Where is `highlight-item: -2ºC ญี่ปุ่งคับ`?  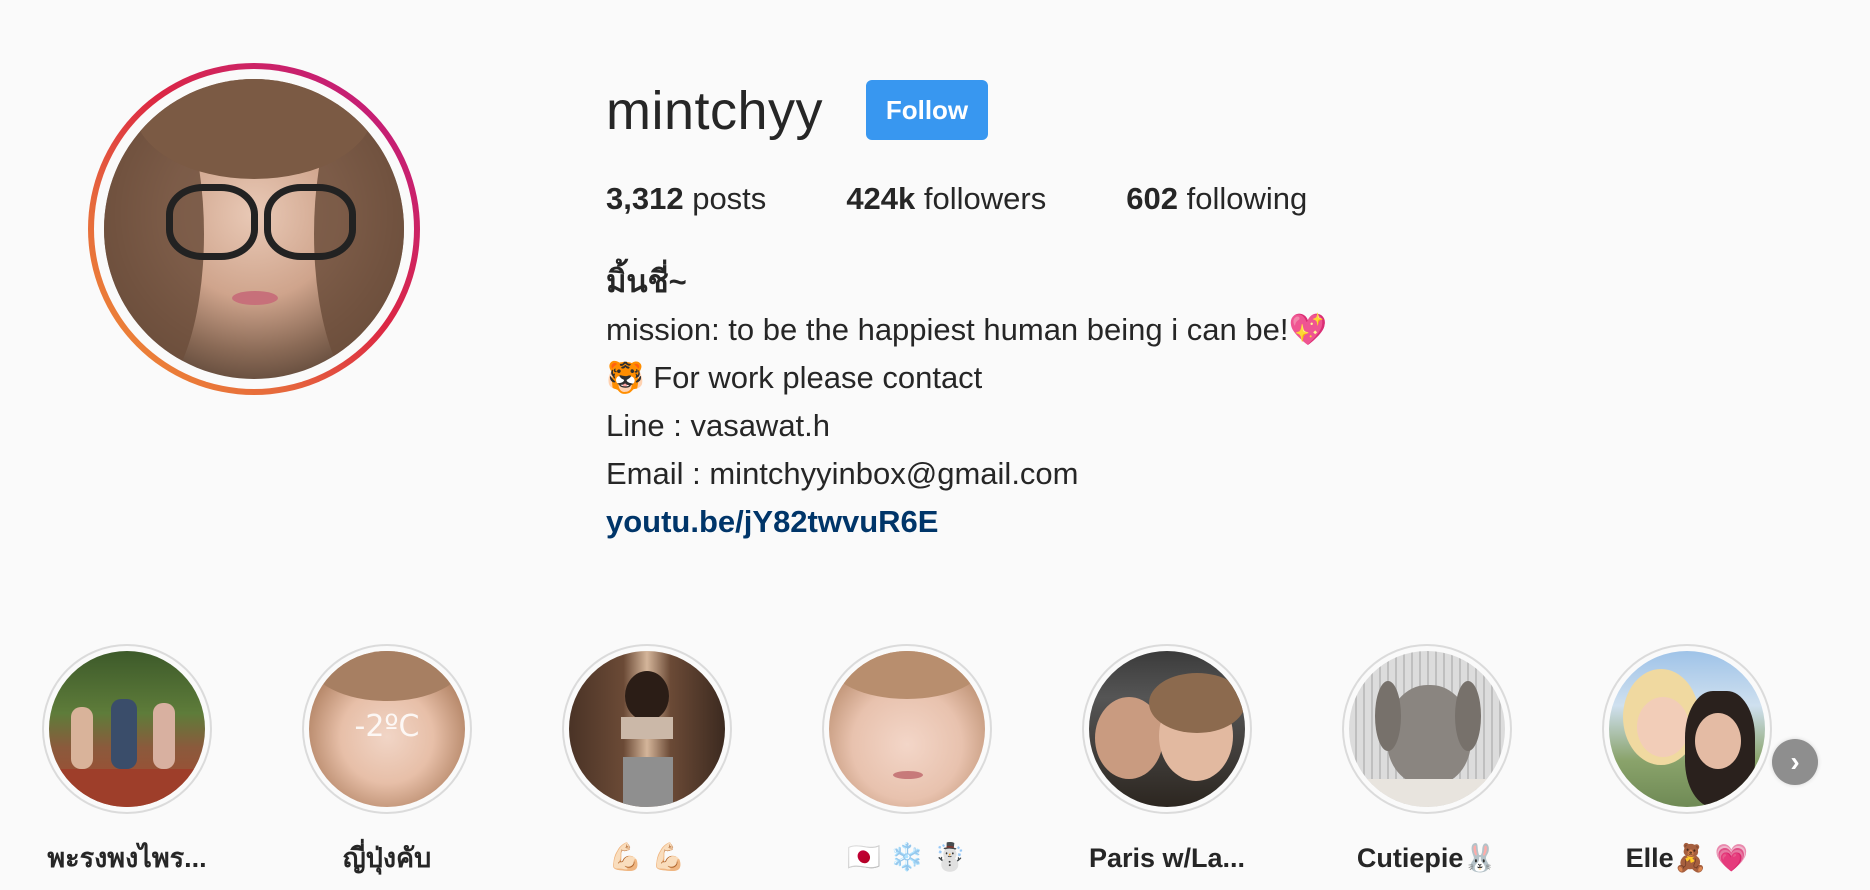 highlight-item: -2ºC ญี่ปุ่งคับ is located at coordinates (387, 760).